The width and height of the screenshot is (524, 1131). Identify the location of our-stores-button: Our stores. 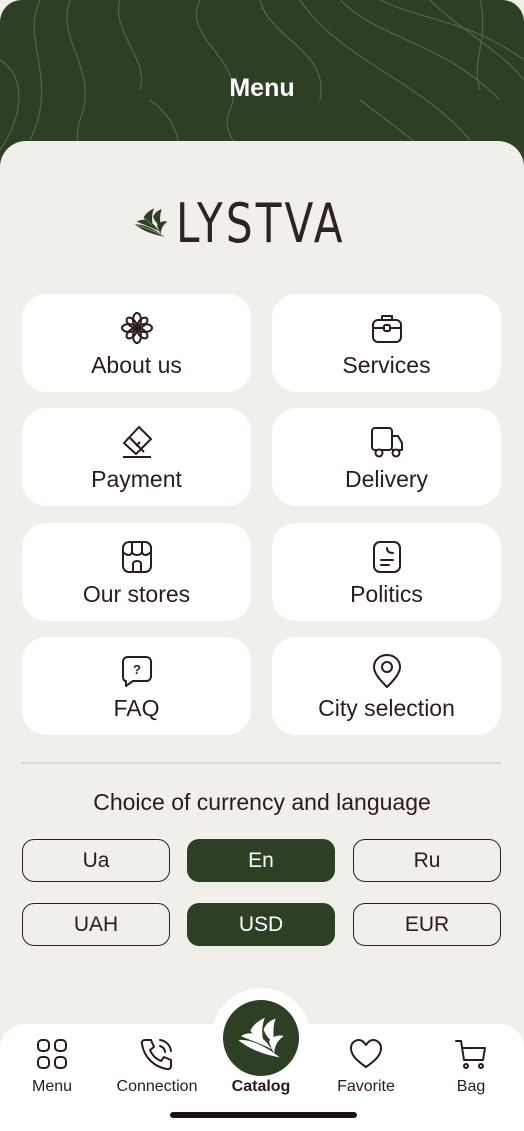
(136, 572).